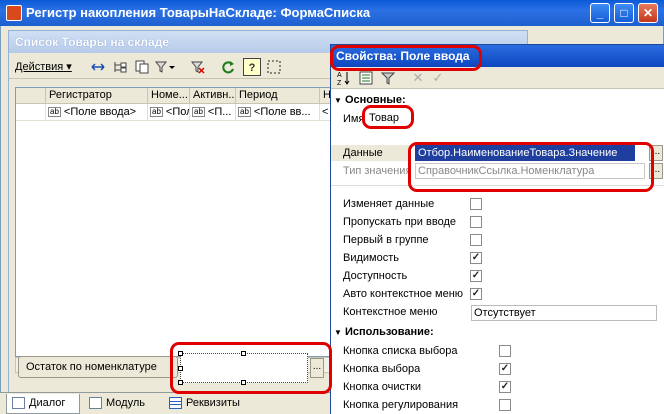  I want to click on categories-icon, so click(366, 78).